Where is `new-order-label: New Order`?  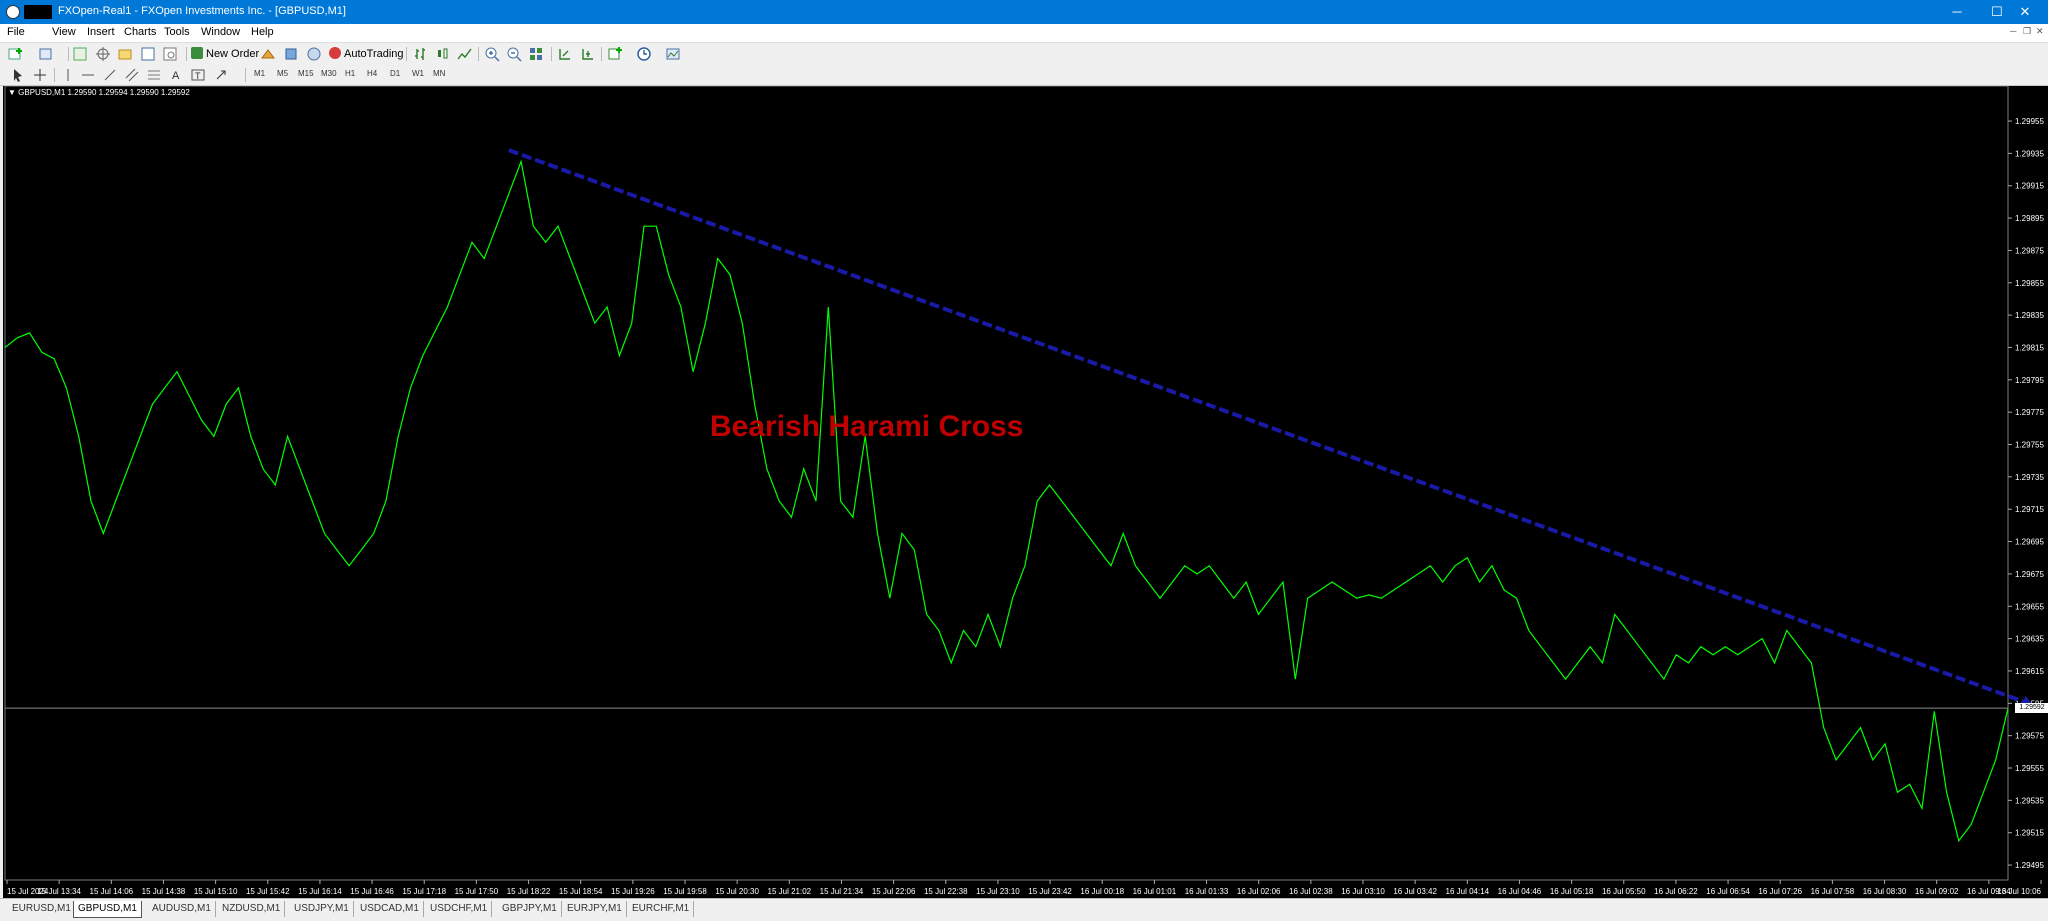 new-order-label: New Order is located at coordinates (233, 54).